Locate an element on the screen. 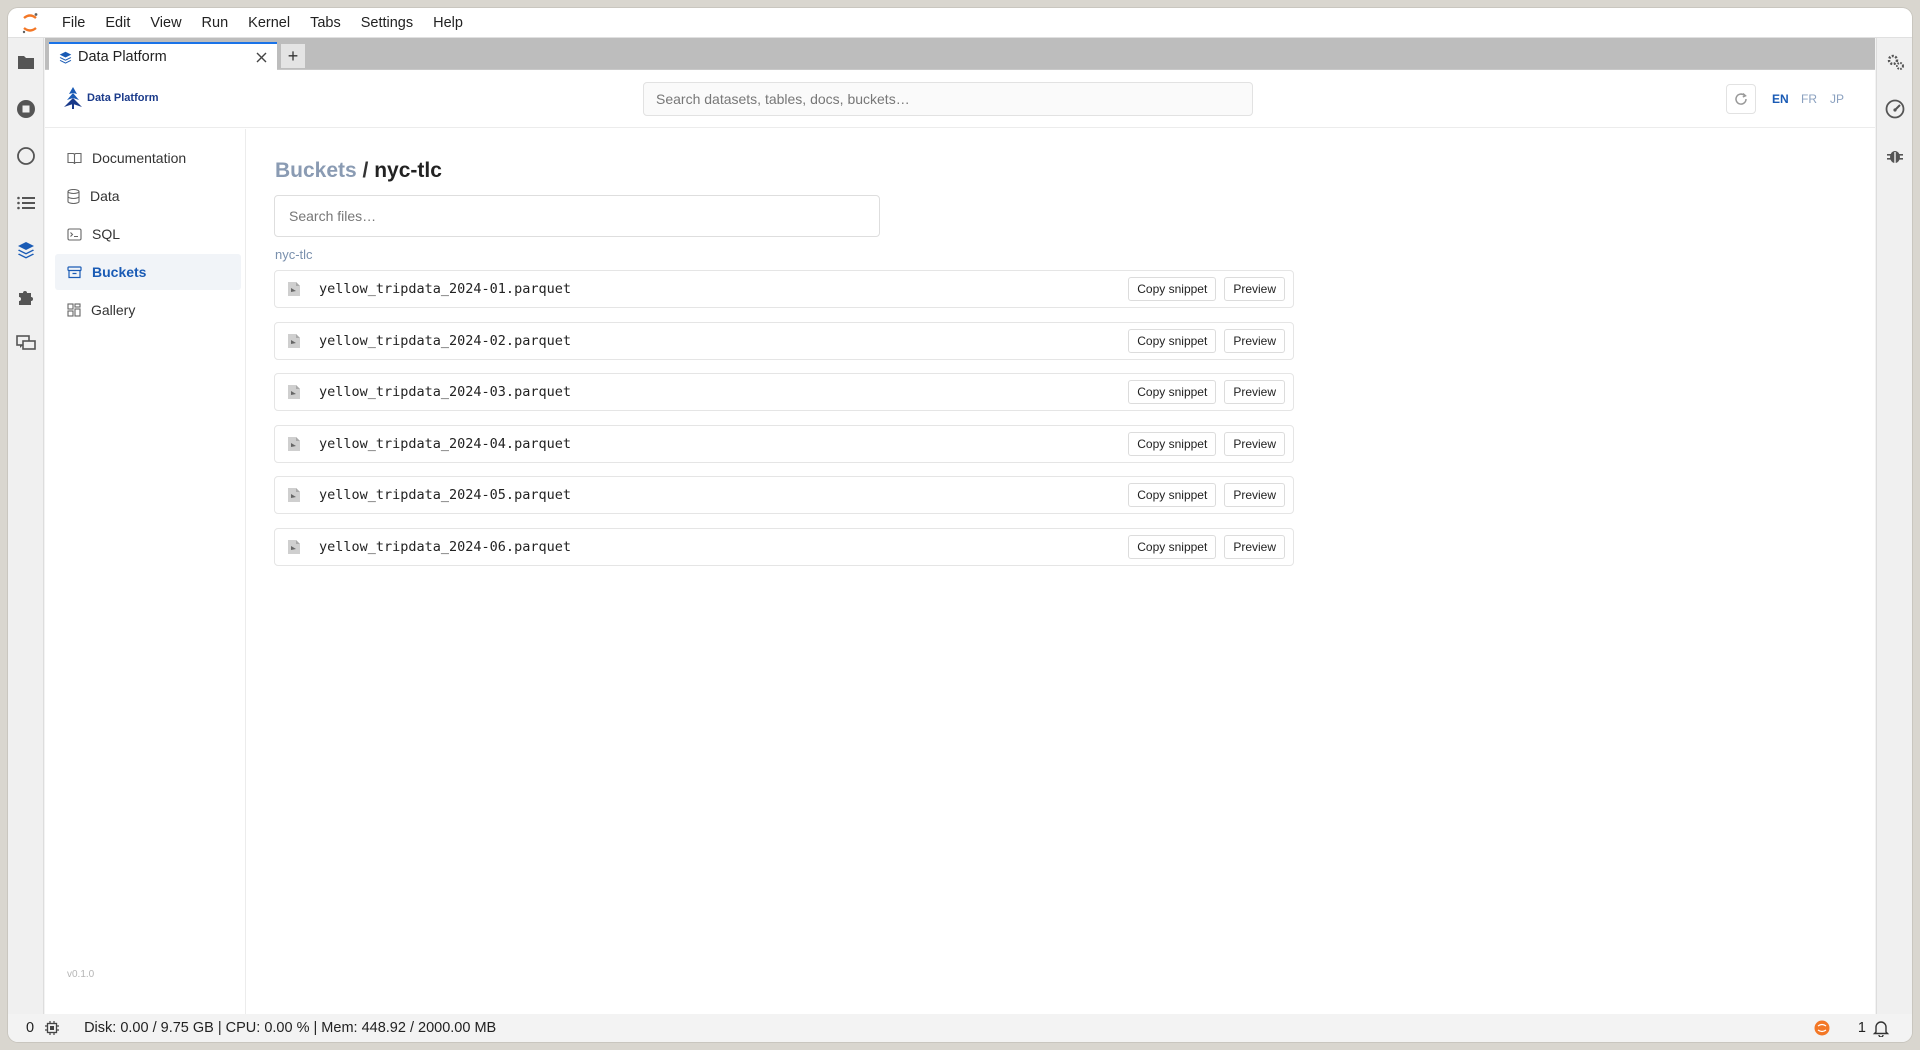  sidebar-item-label: Gallery is located at coordinates (113, 310).